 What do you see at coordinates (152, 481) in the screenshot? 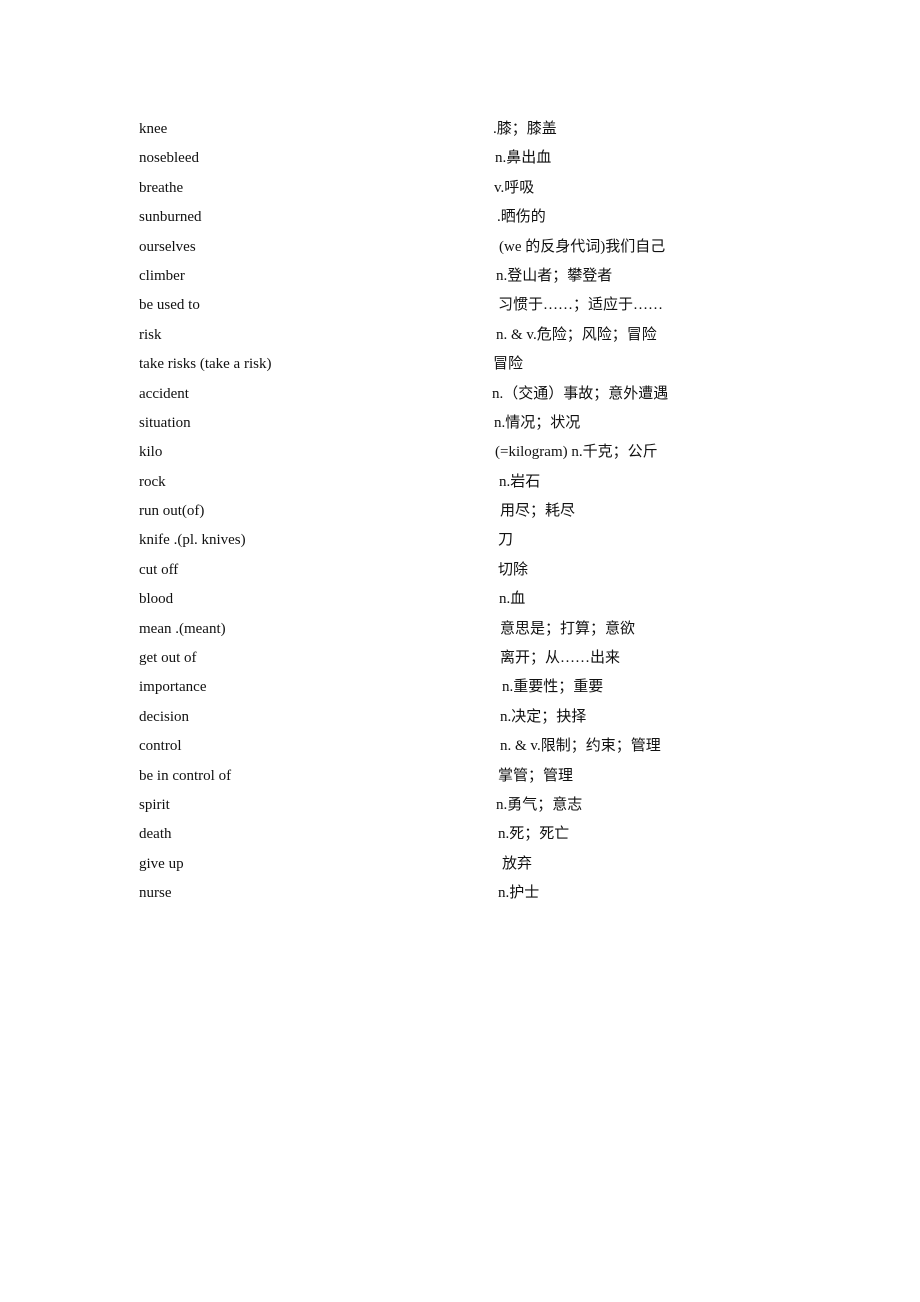
I see `english-word: rock` at bounding box center [152, 481].